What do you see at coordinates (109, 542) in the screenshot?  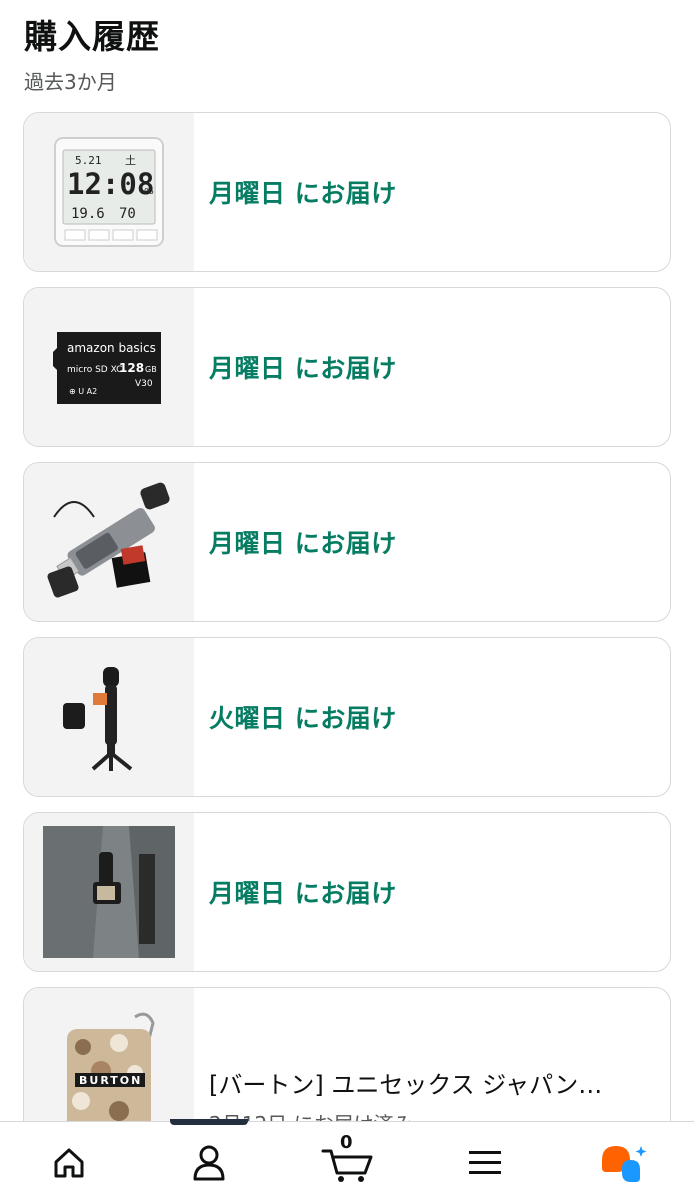 I see `product-image-card-reader` at bounding box center [109, 542].